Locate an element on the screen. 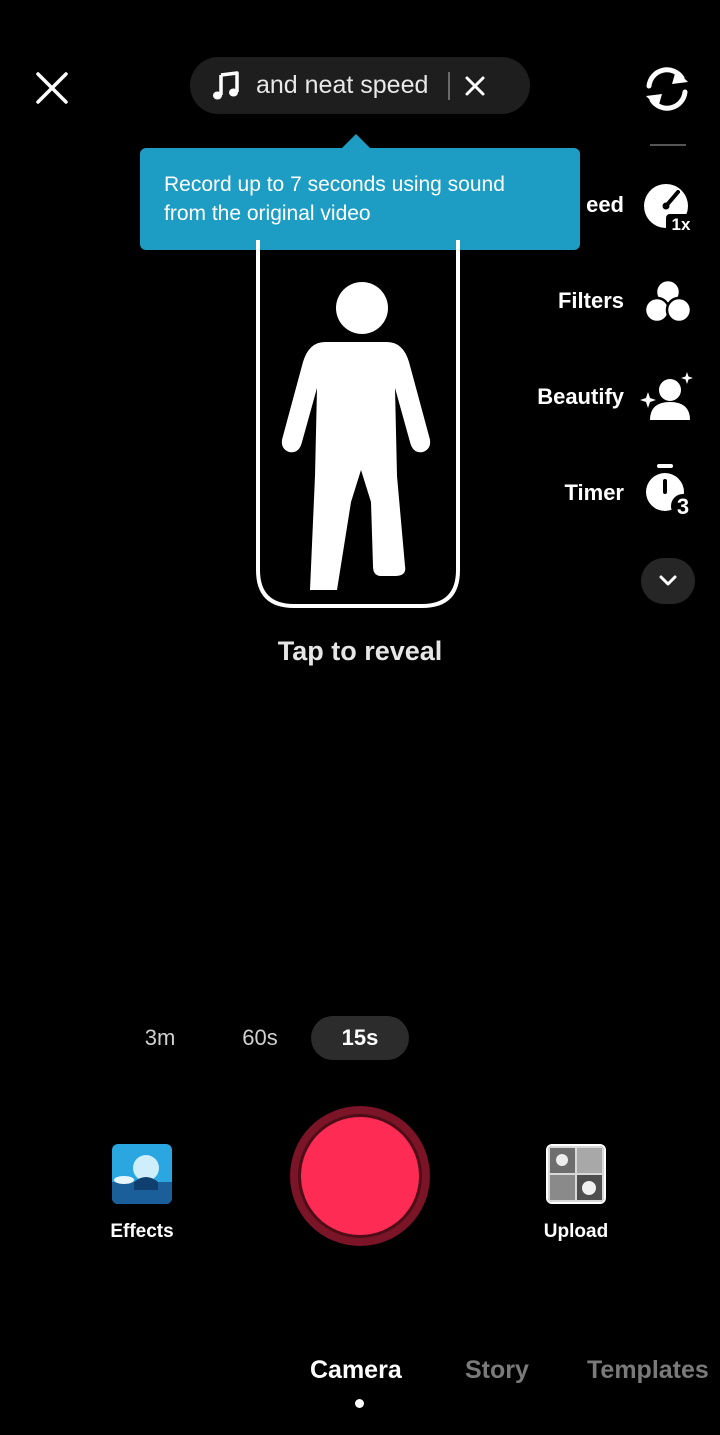 The image size is (720, 1435). gallery-thumbnail-icon is located at coordinates (576, 1174).